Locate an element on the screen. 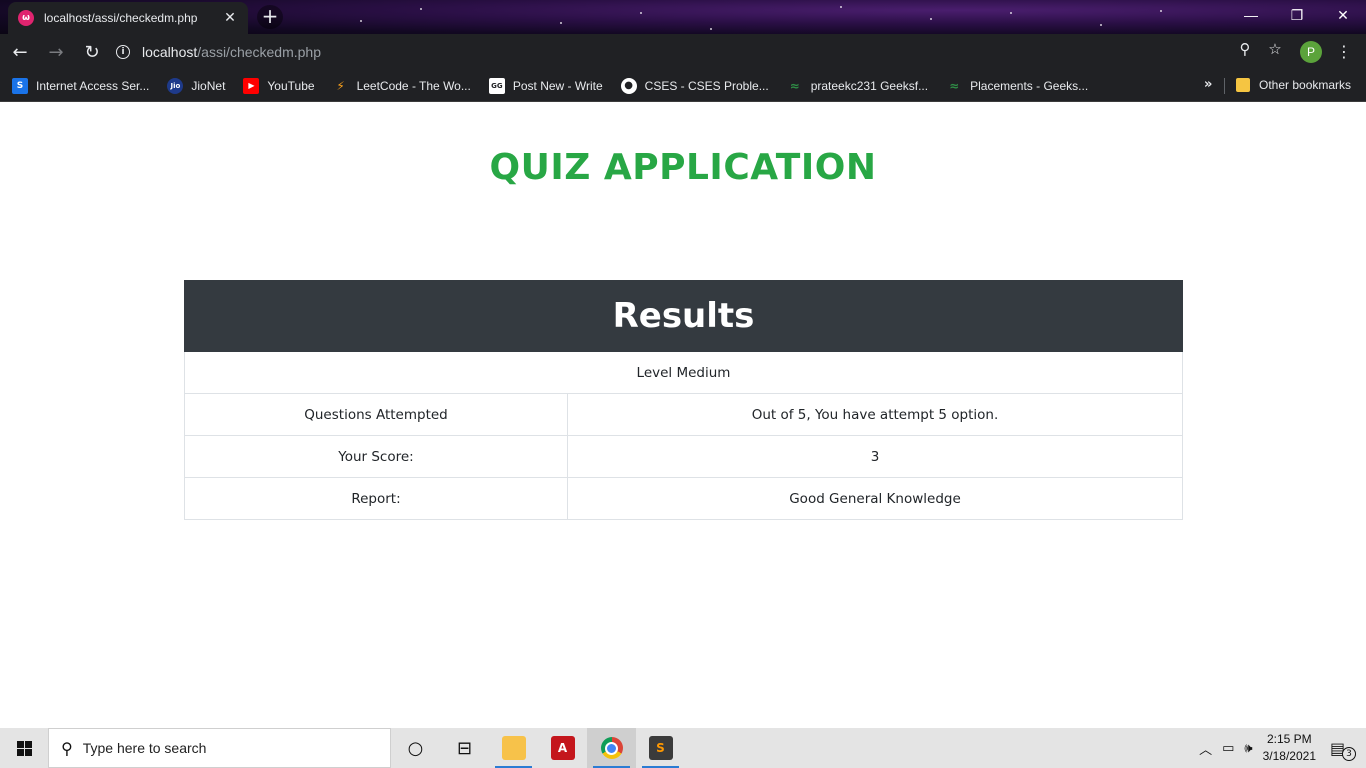 This screenshot has width=1366, height=768. bookmark-youtube: ▶ YouTube is located at coordinates (279, 85).